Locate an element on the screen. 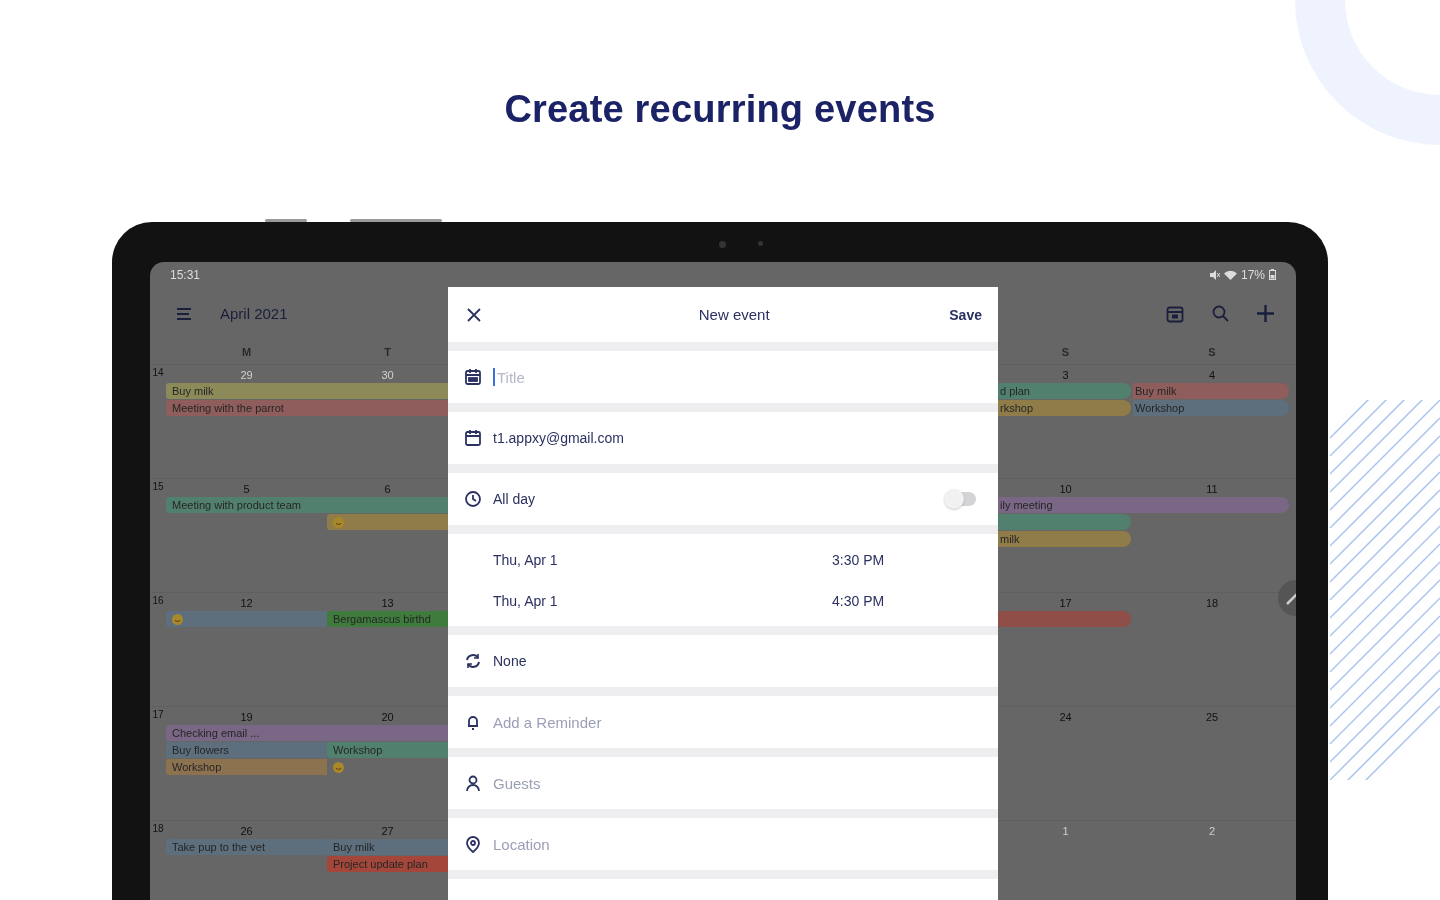 Image resolution: width=1440 pixels, height=900 pixels. event-bar: rkshop is located at coordinates (1064, 408).